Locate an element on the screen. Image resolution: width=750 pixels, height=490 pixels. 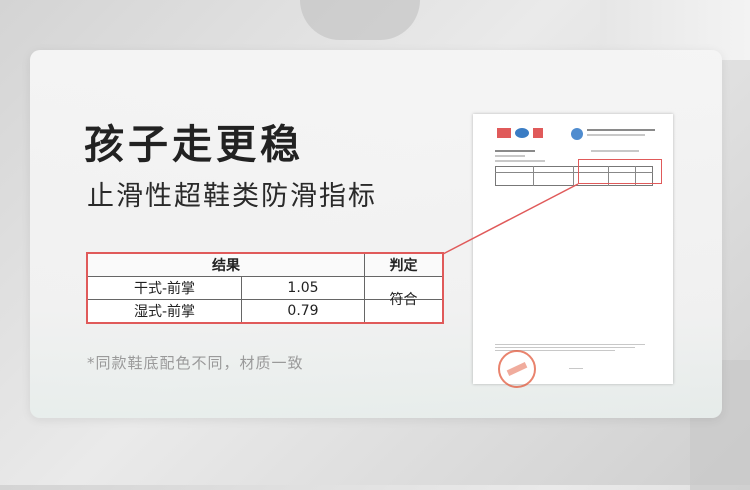
result-table-header: 结果 判定 is located at coordinates (265, 265).